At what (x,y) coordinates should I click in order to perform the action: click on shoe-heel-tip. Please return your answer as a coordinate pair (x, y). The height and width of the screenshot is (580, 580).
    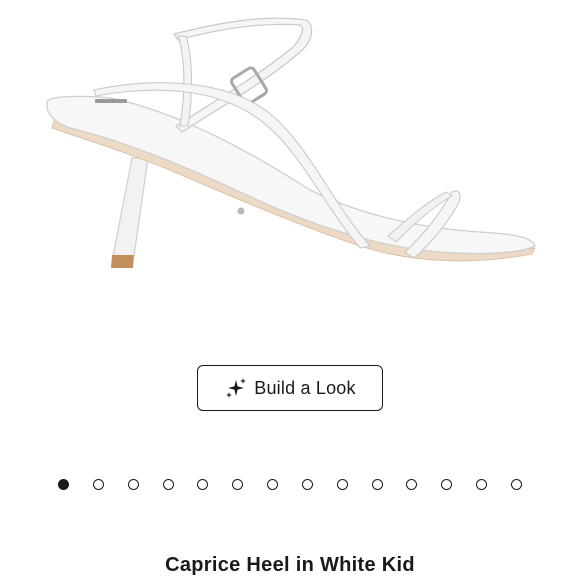
    Looking at the image, I should click on (122, 261).